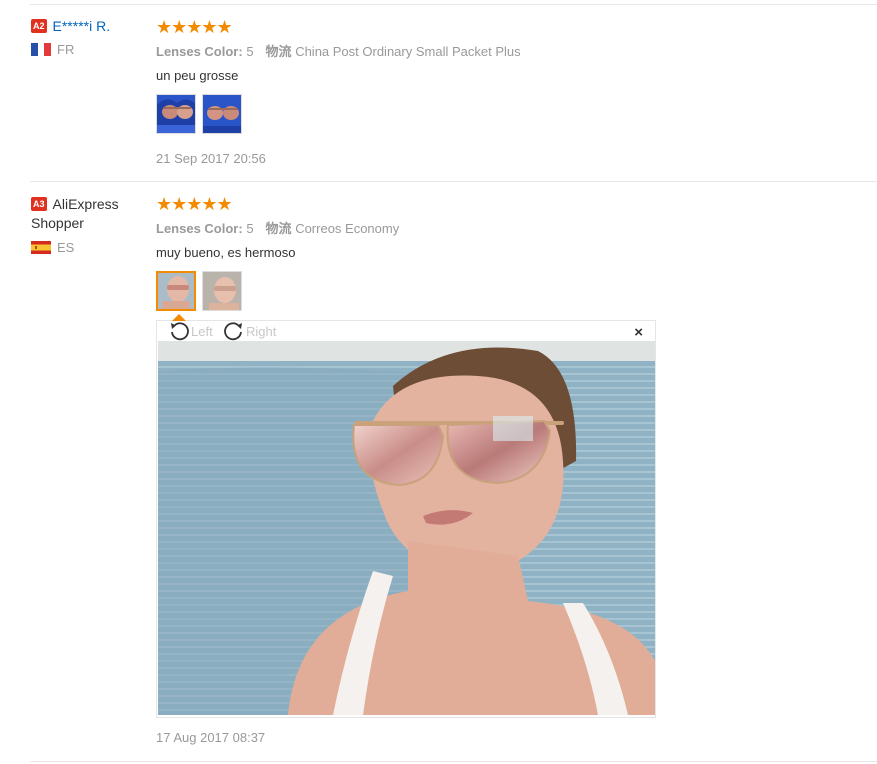 This screenshot has width=877, height=764. What do you see at coordinates (66, 247) in the screenshot?
I see `country-code: ES` at bounding box center [66, 247].